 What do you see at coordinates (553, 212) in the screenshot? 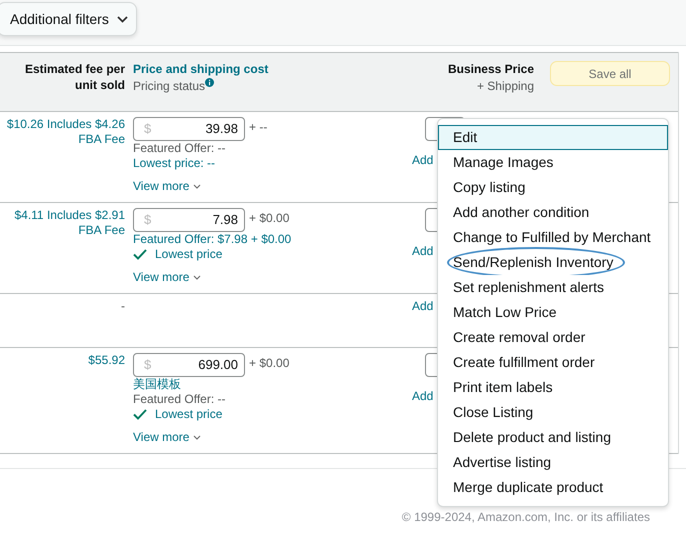
I see `menu-item: Add another condition` at bounding box center [553, 212].